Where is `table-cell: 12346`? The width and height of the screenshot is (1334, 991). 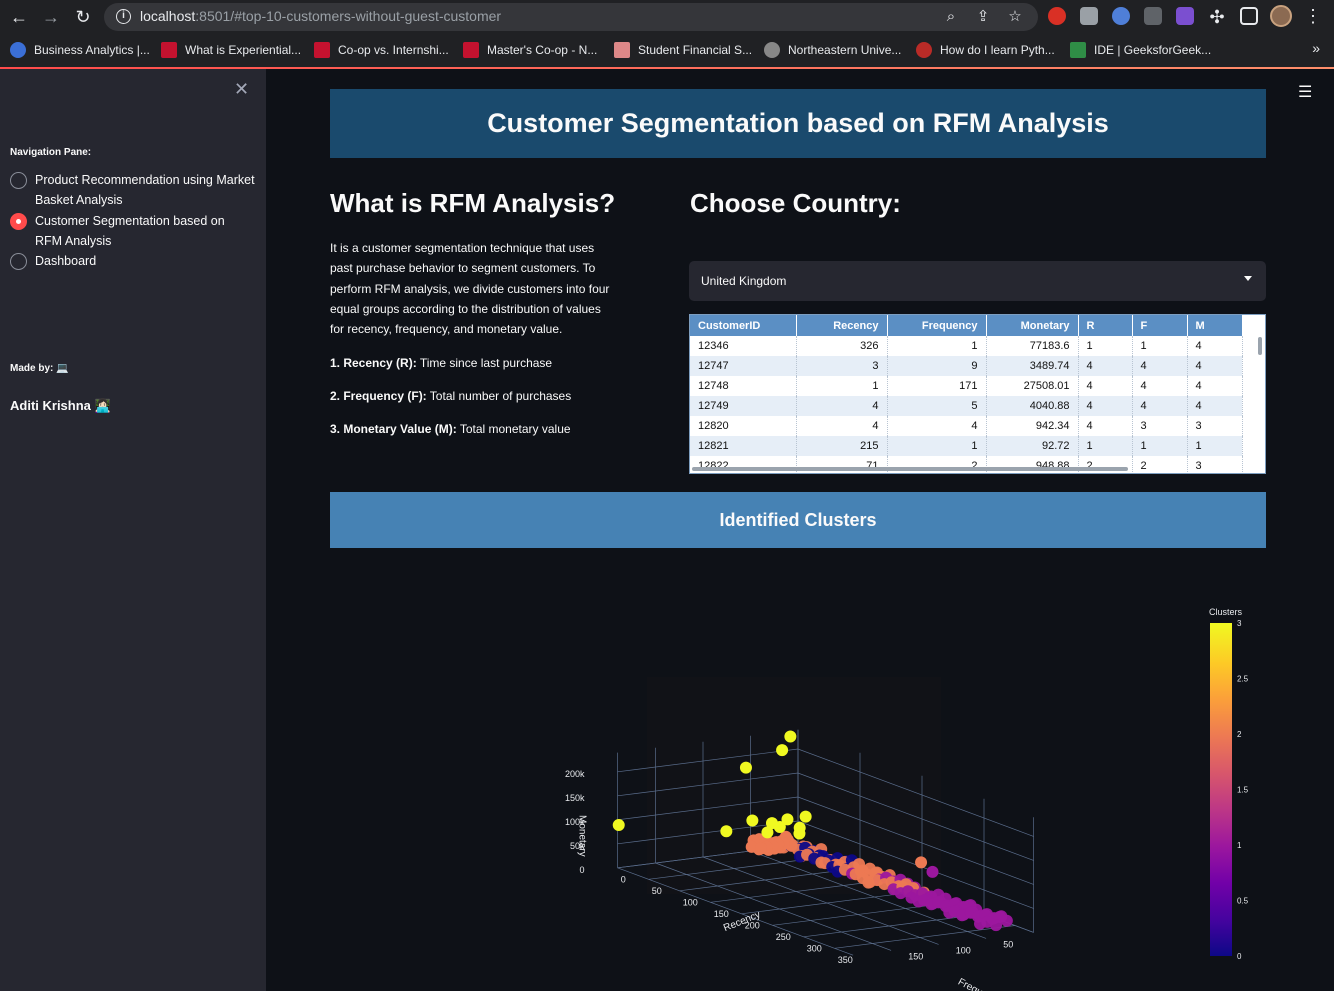
table-cell: 12346 is located at coordinates (743, 346).